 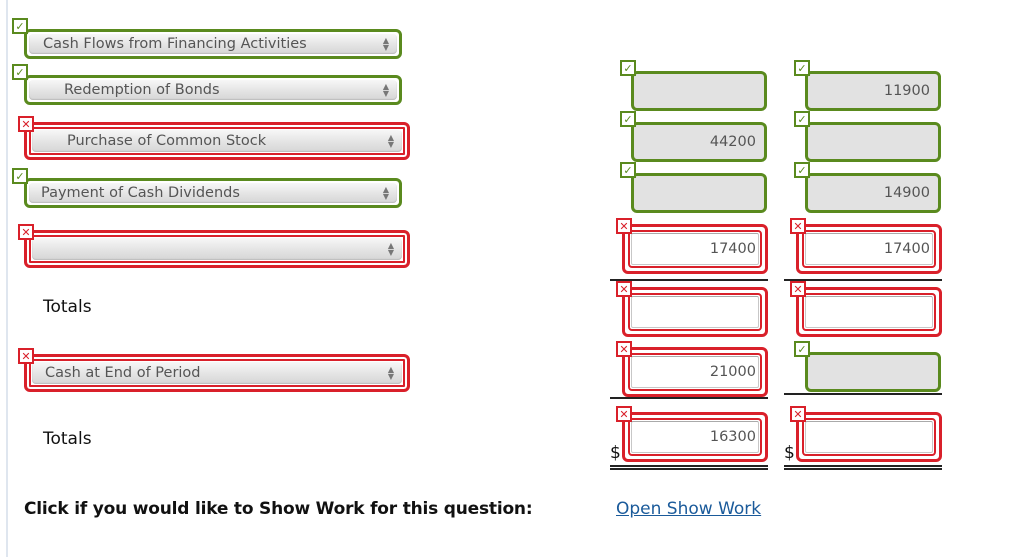 I want to click on select-value: Cash Flows from Financing Activities, so click(x=175, y=44).